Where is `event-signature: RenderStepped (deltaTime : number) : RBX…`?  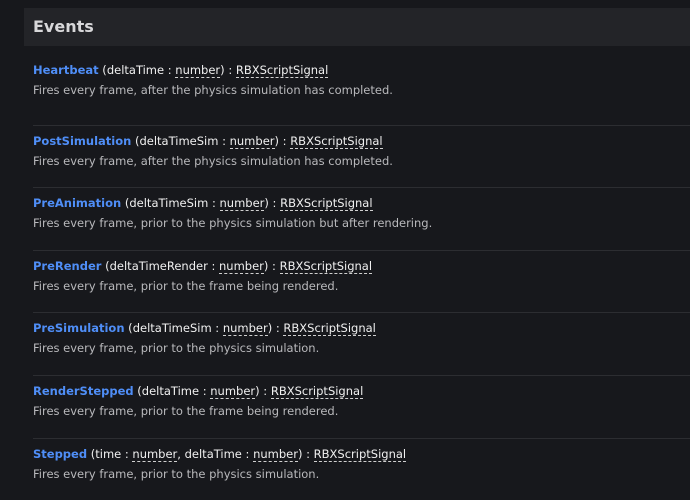 event-signature: RenderStepped (deltaTime : number) : RBX… is located at coordinates (198, 391).